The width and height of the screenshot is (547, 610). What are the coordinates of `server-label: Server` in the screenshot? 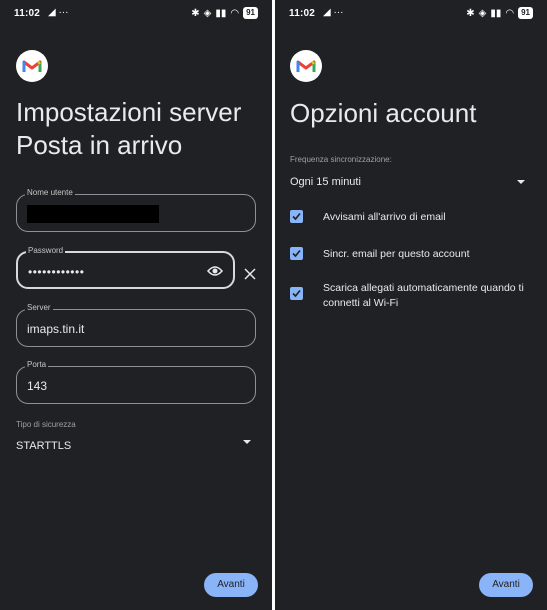 It's located at (39, 307).